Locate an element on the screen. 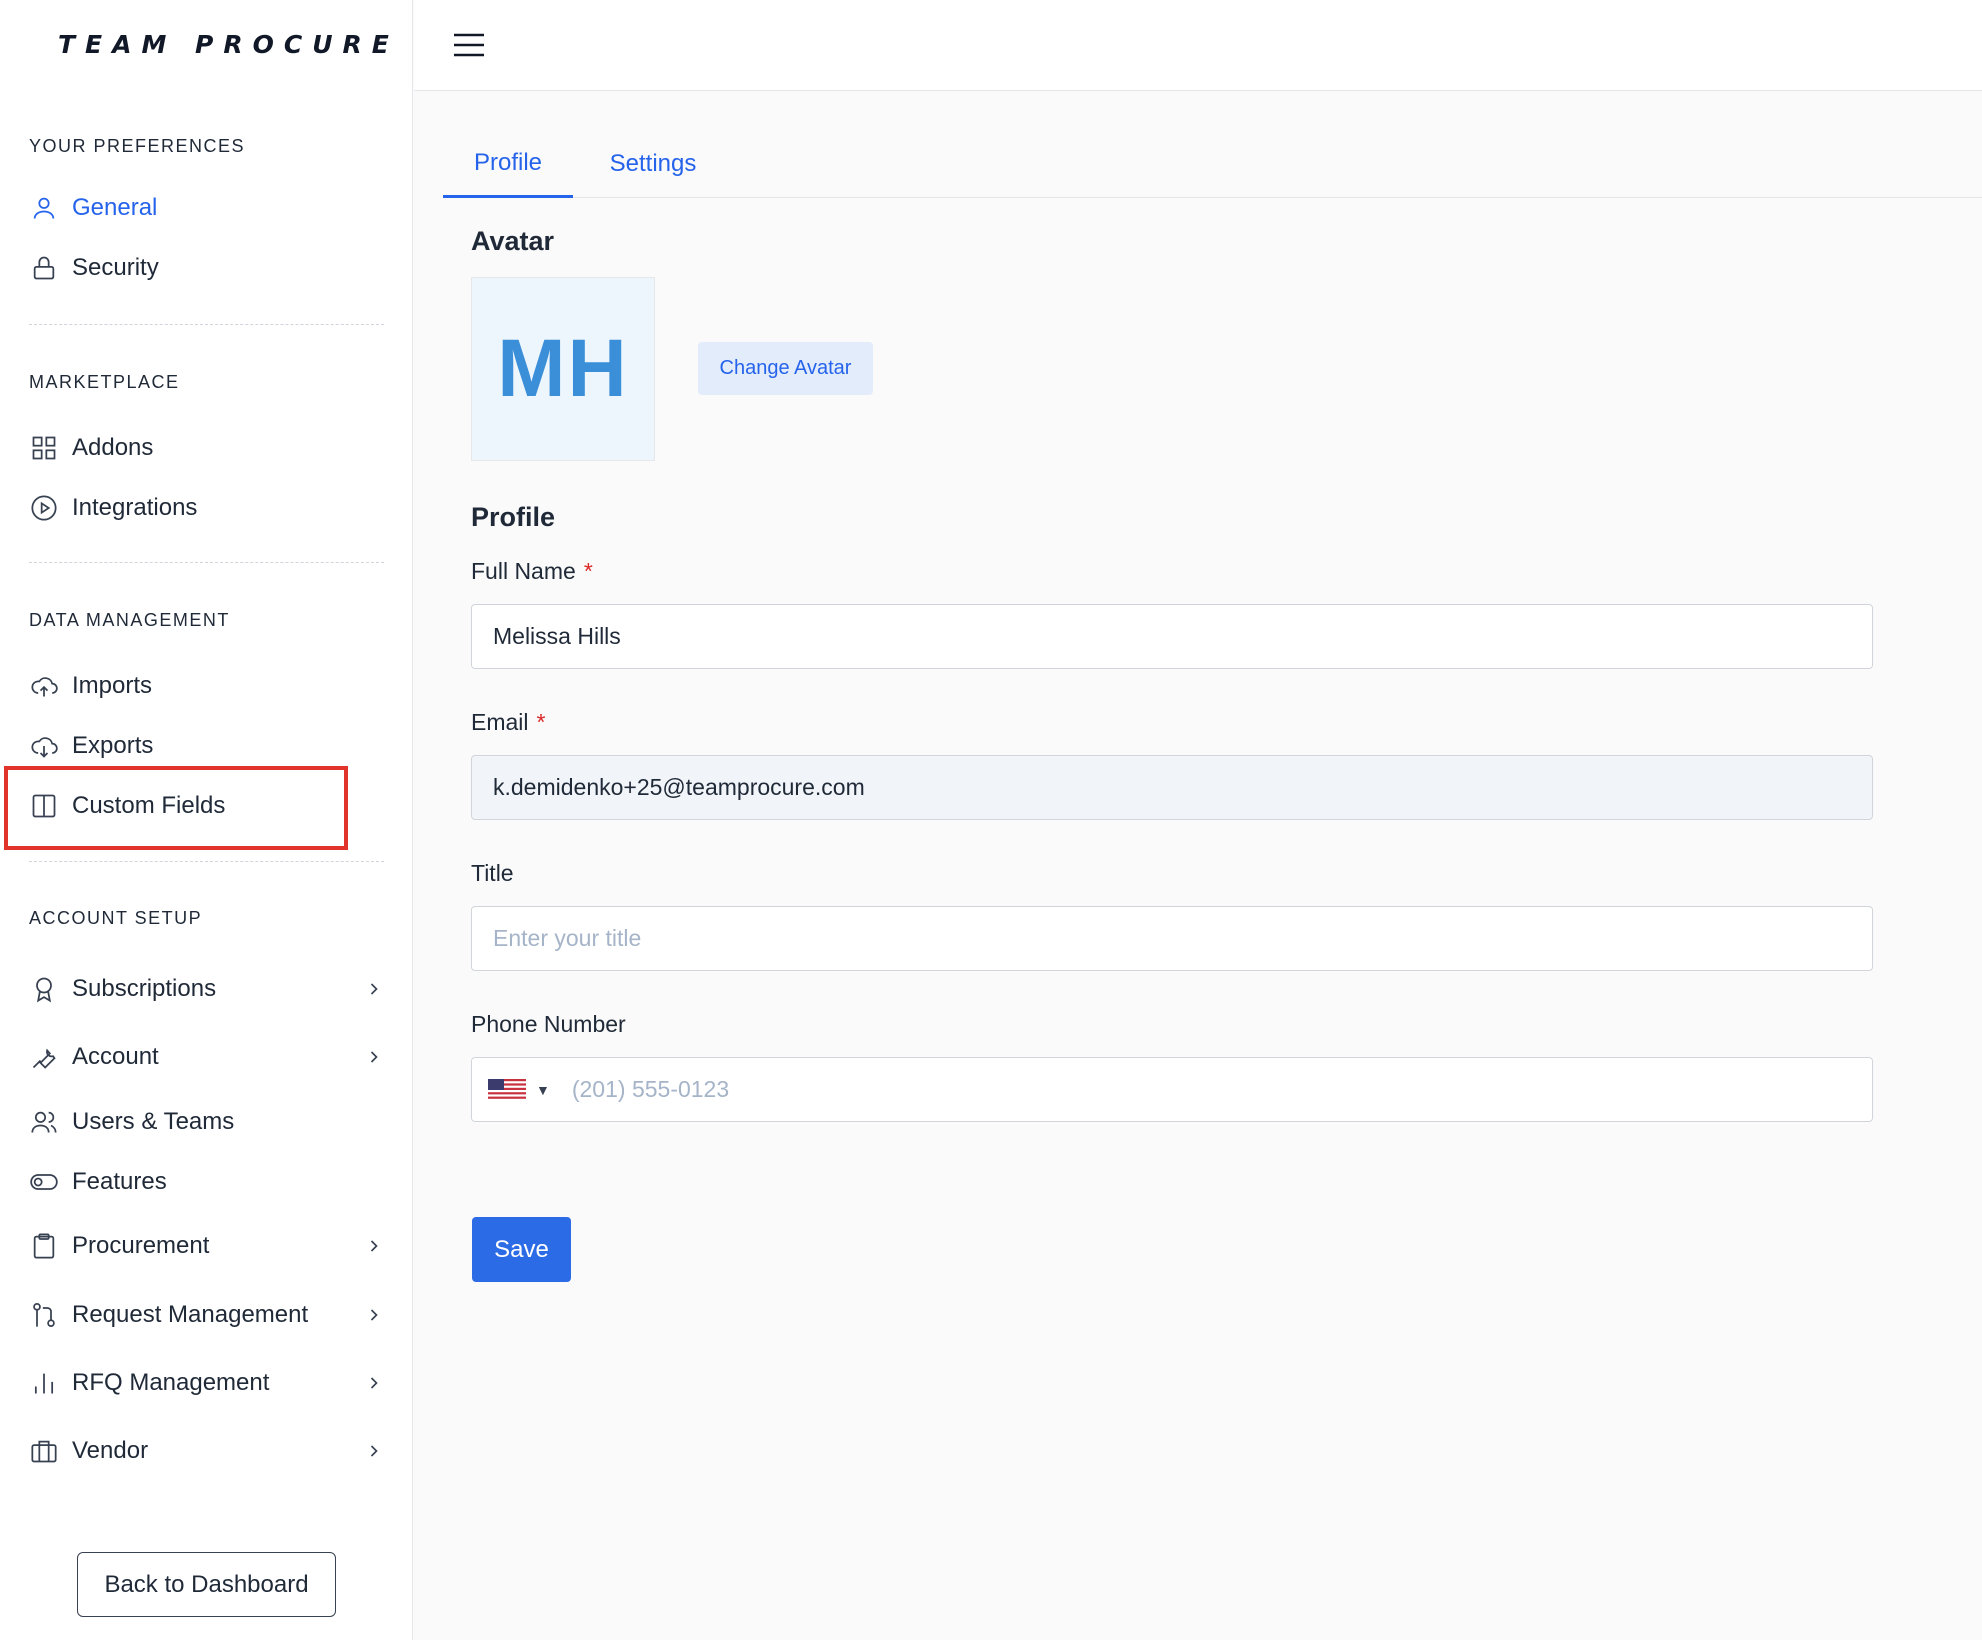 The width and height of the screenshot is (1982, 1640). sidebar-item-label: Exports is located at coordinates (113, 745).